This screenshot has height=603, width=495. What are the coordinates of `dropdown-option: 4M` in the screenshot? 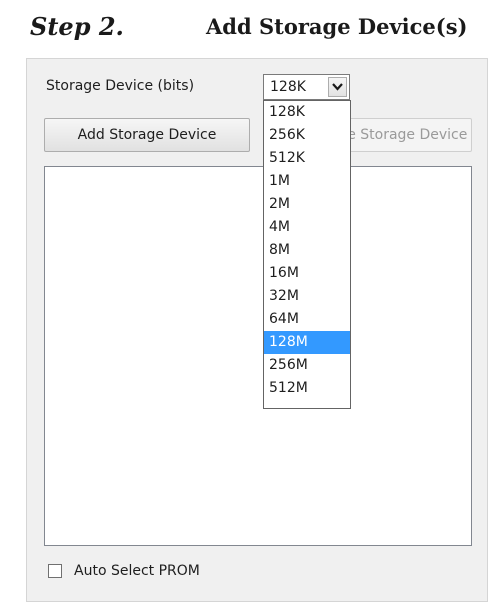 It's located at (307, 227).